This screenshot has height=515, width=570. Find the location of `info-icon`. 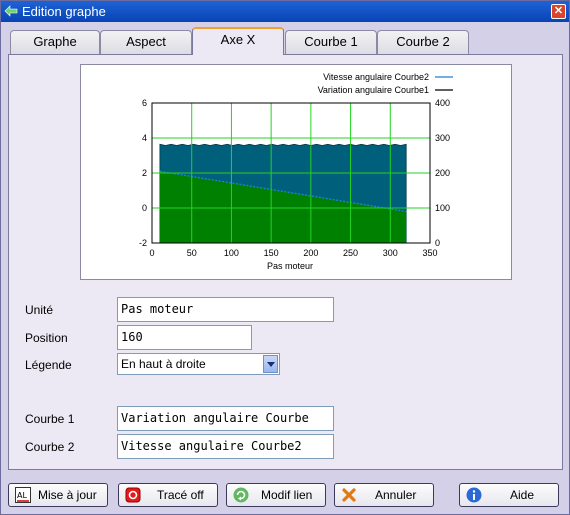

info-icon is located at coordinates (474, 495).